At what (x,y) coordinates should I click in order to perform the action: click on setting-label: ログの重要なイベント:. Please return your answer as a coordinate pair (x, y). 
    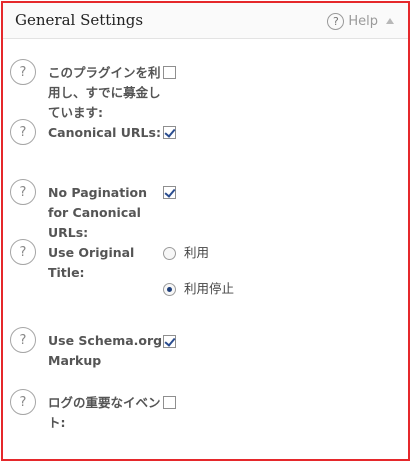
    Looking at the image, I should click on (104, 412).